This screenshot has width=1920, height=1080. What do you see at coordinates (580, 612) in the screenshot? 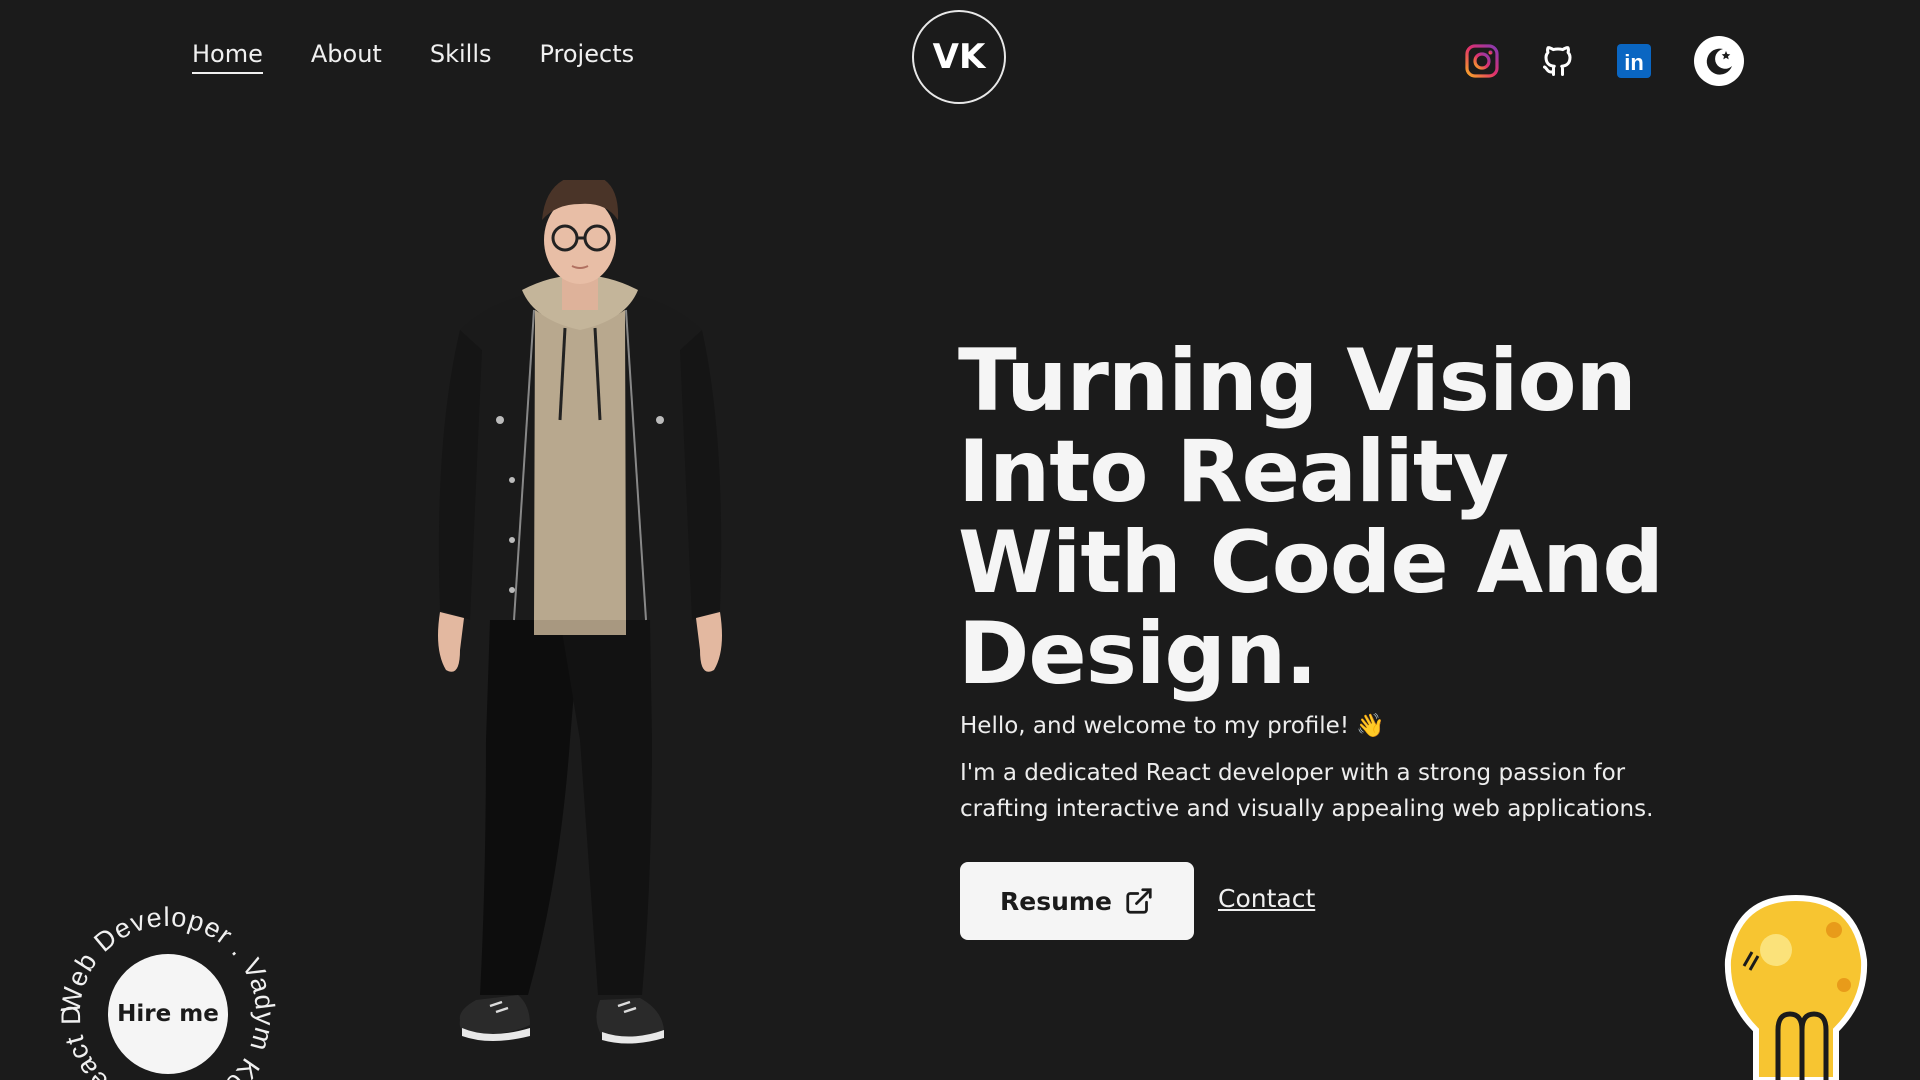
I see `3d-avatar-image` at bounding box center [580, 612].